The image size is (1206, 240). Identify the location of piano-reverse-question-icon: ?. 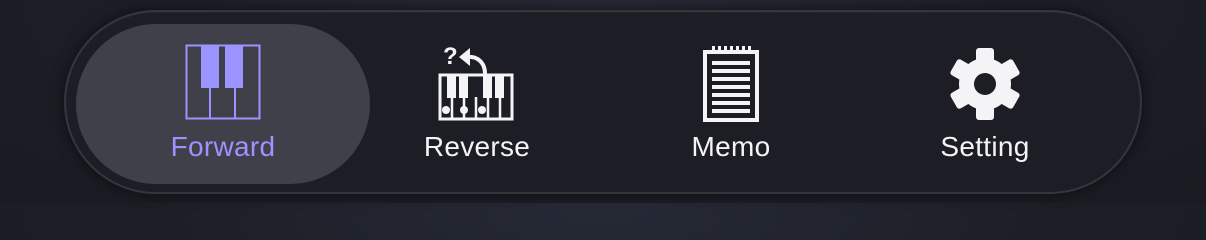
(476, 82).